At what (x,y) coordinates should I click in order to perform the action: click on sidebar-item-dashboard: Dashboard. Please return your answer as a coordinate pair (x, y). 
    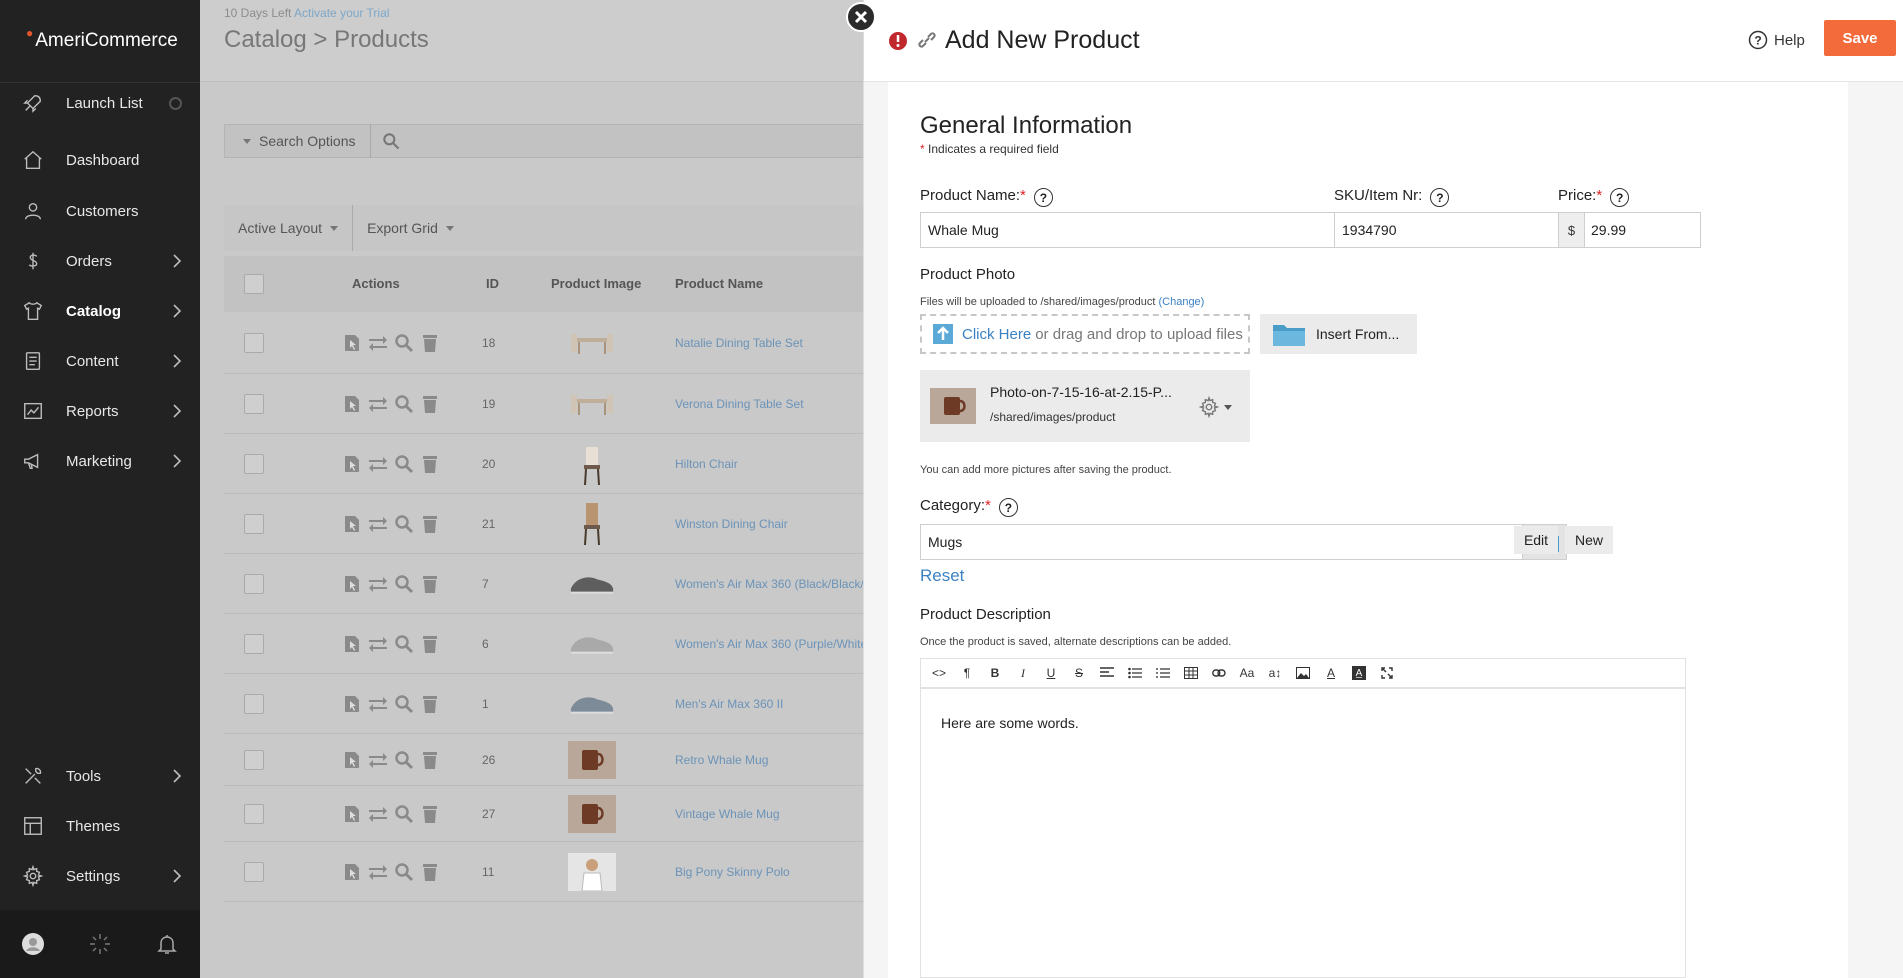
    Looking at the image, I should click on (100, 160).